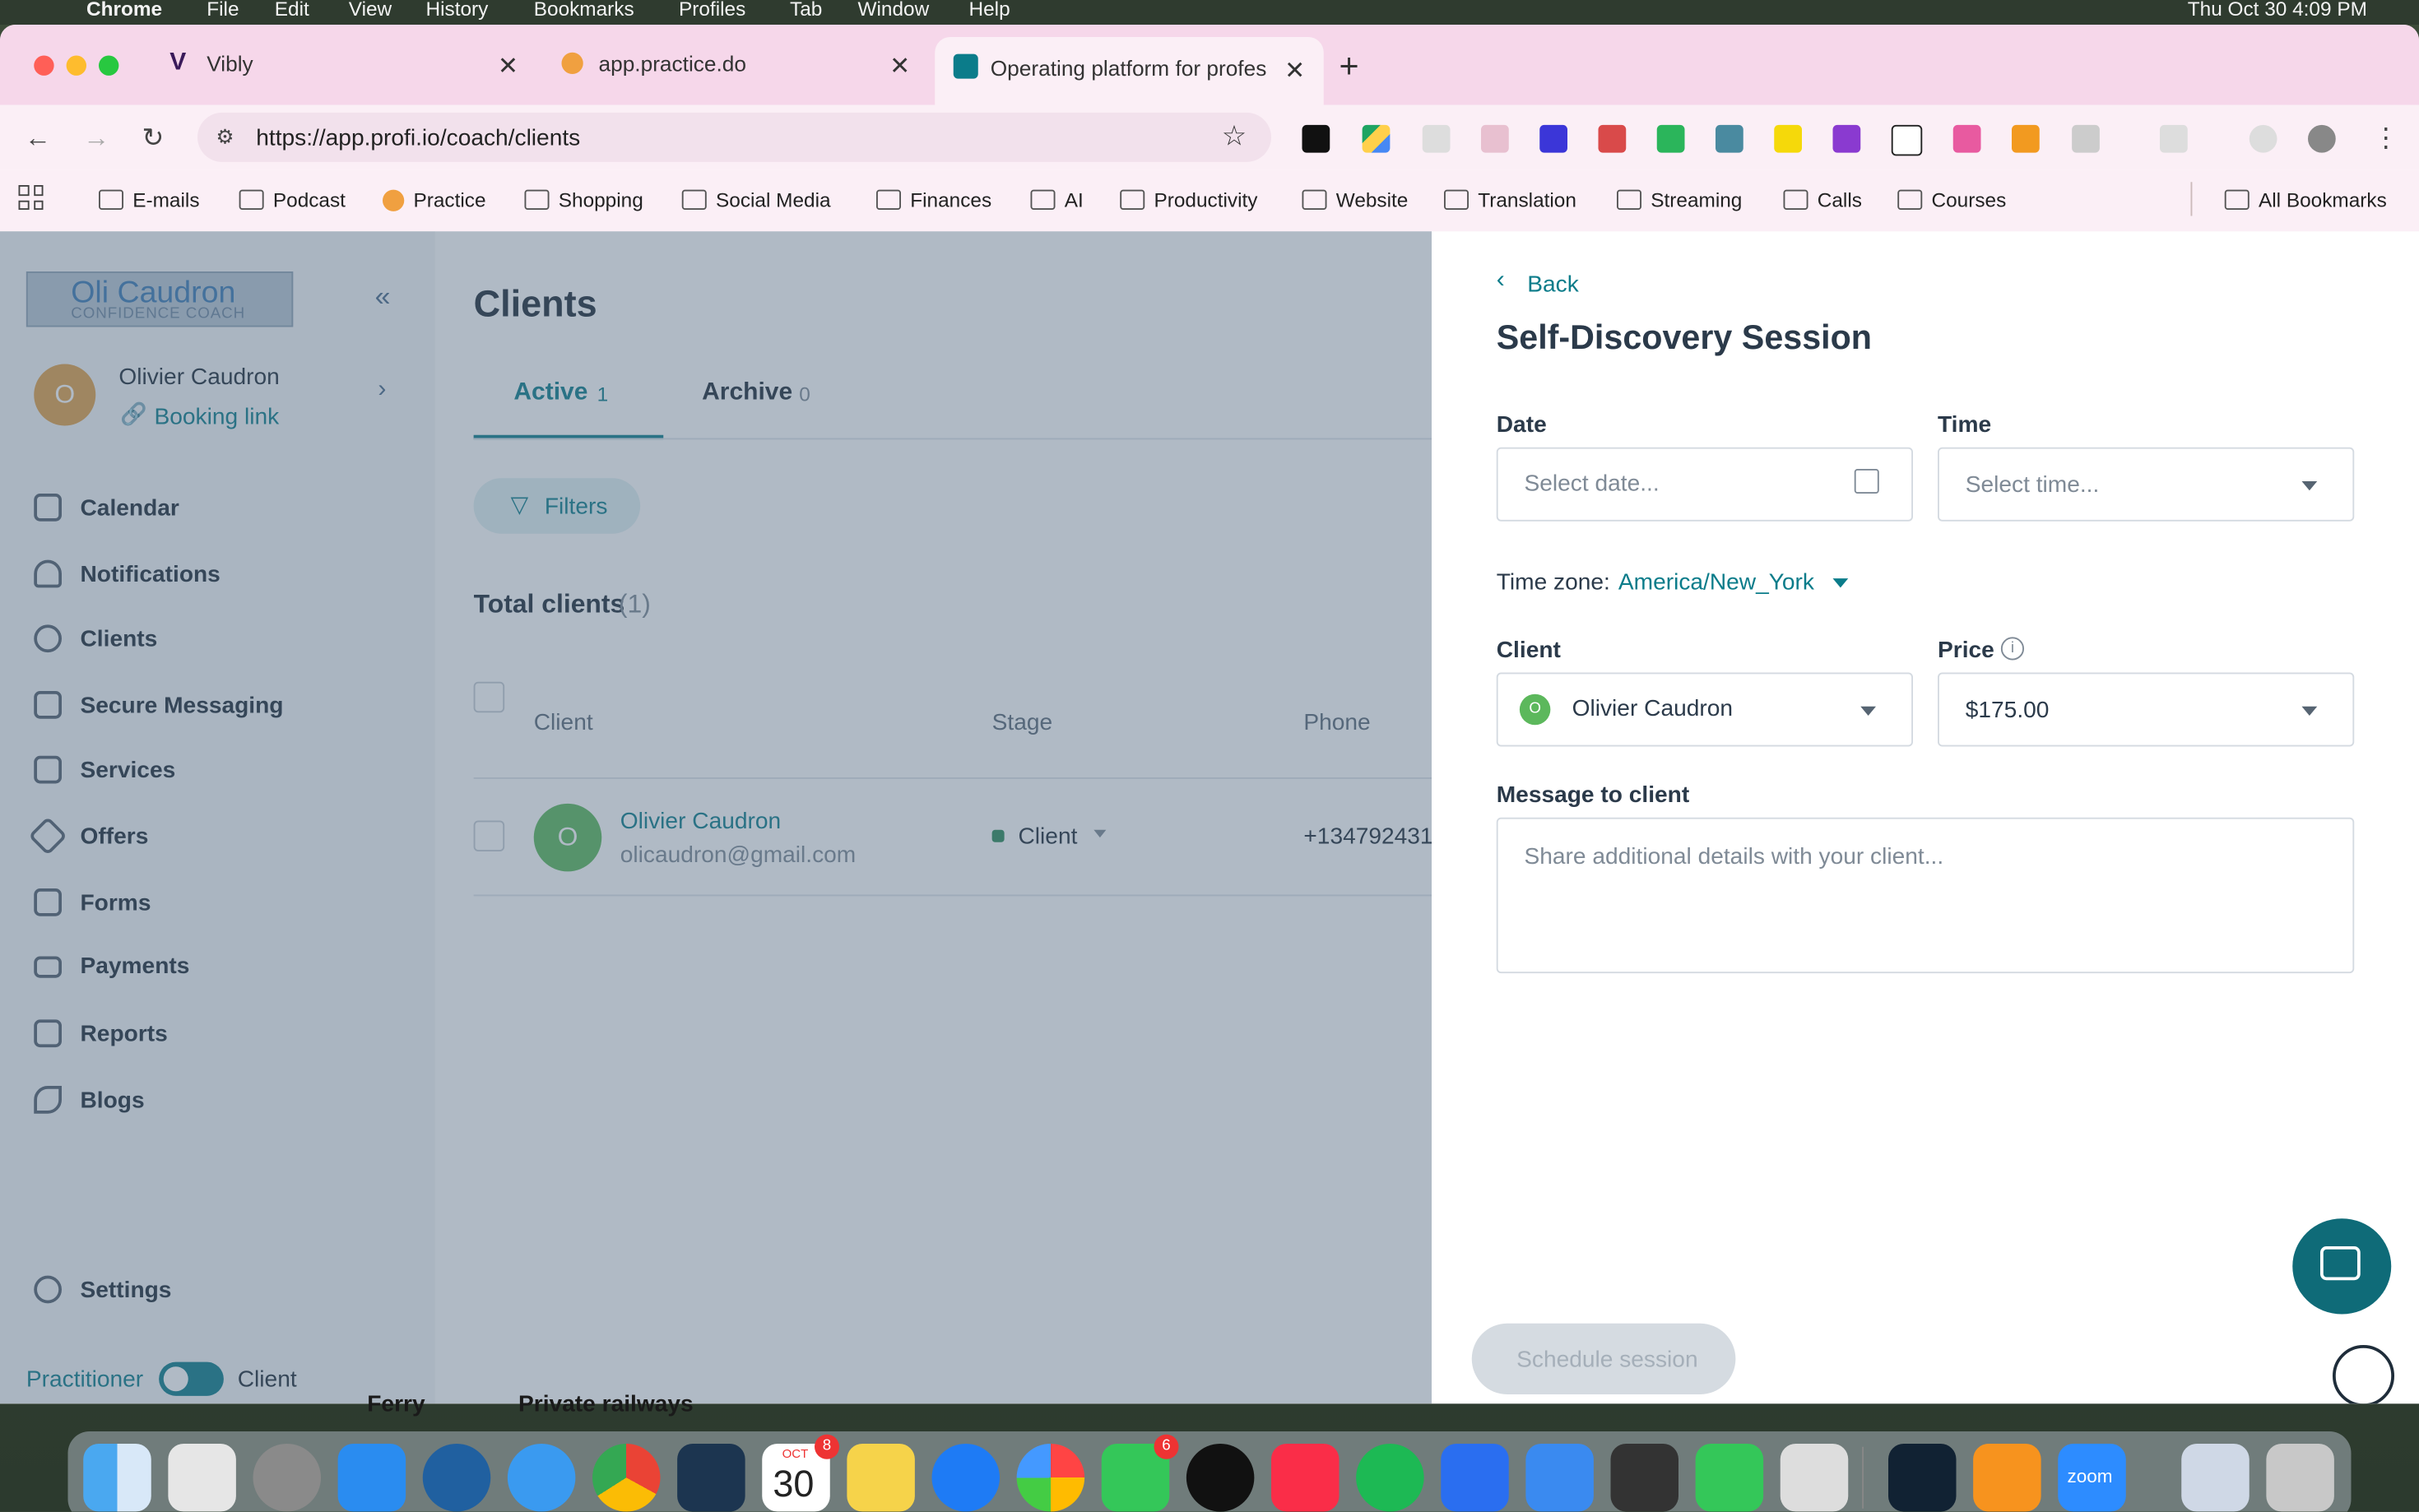 This screenshot has height=1512, width=2419. I want to click on reload-icon: ↻, so click(153, 139).